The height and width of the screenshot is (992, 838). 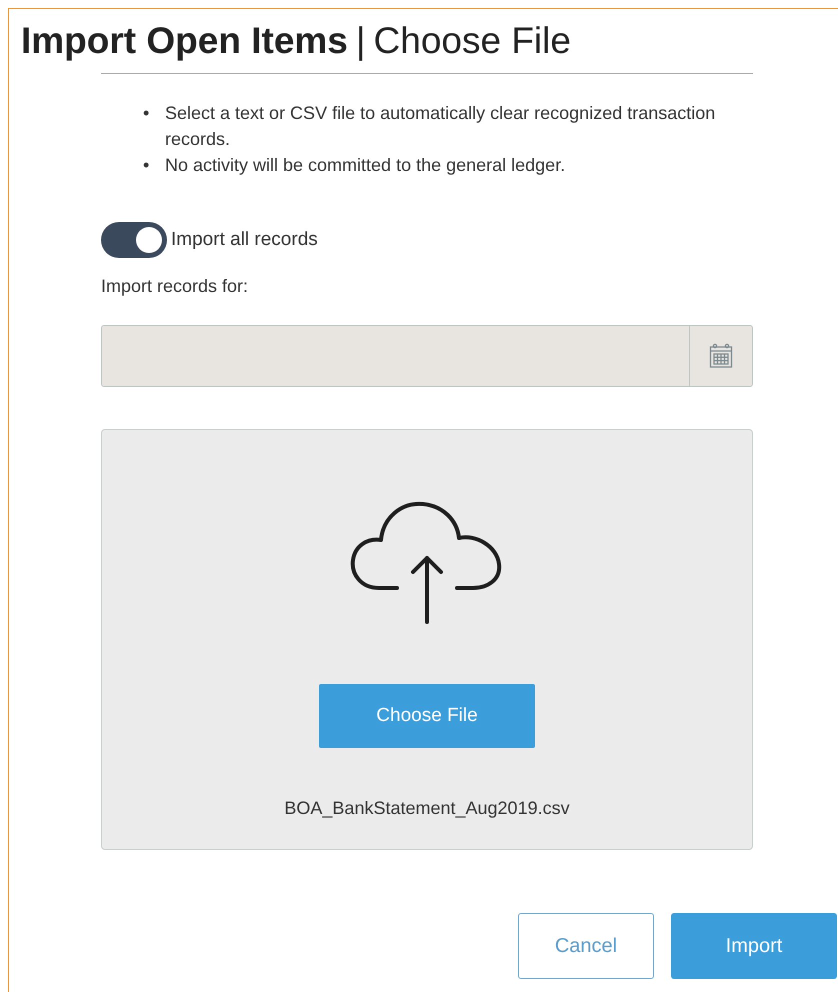 I want to click on note-text: Select a text or CSV file to automatically clear recognized transaction records., so click(x=440, y=126).